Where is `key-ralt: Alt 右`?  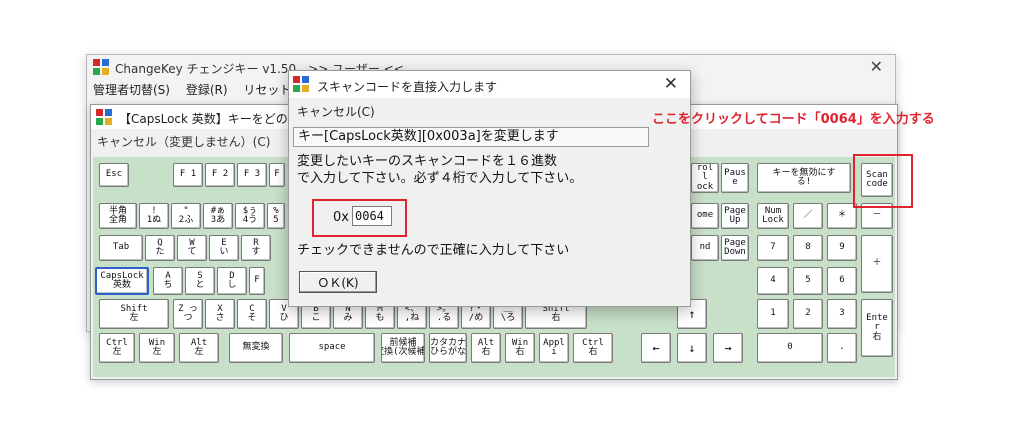
key-ralt: Alt 右 is located at coordinates (486, 348).